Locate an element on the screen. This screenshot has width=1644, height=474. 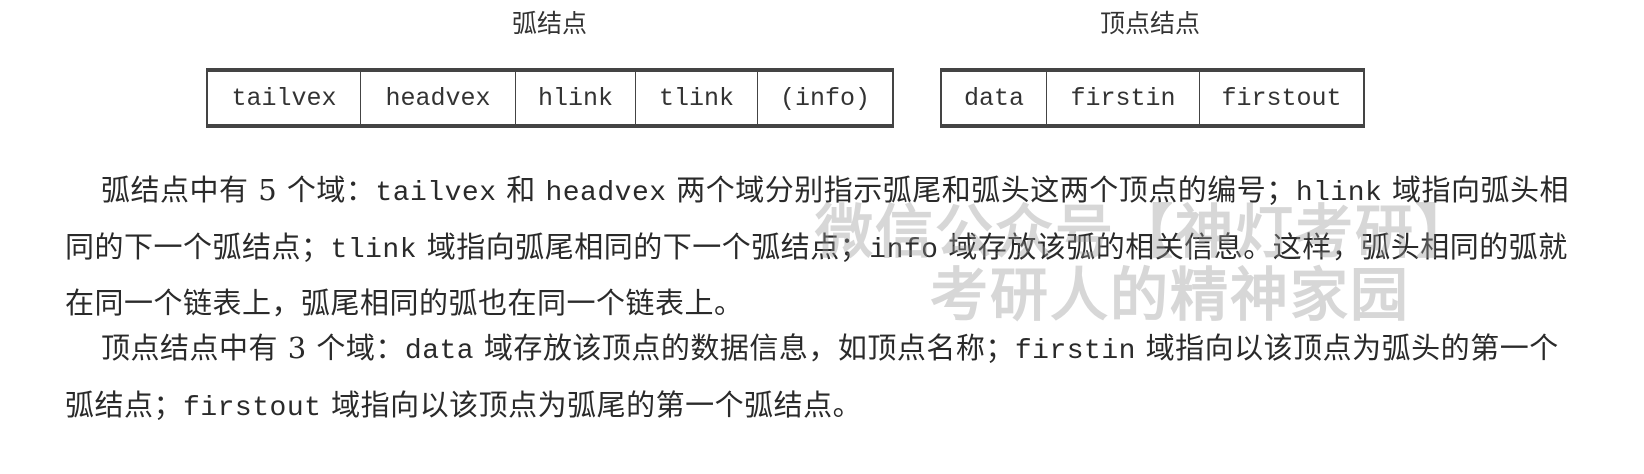
code: firstin is located at coordinates (1075, 351).